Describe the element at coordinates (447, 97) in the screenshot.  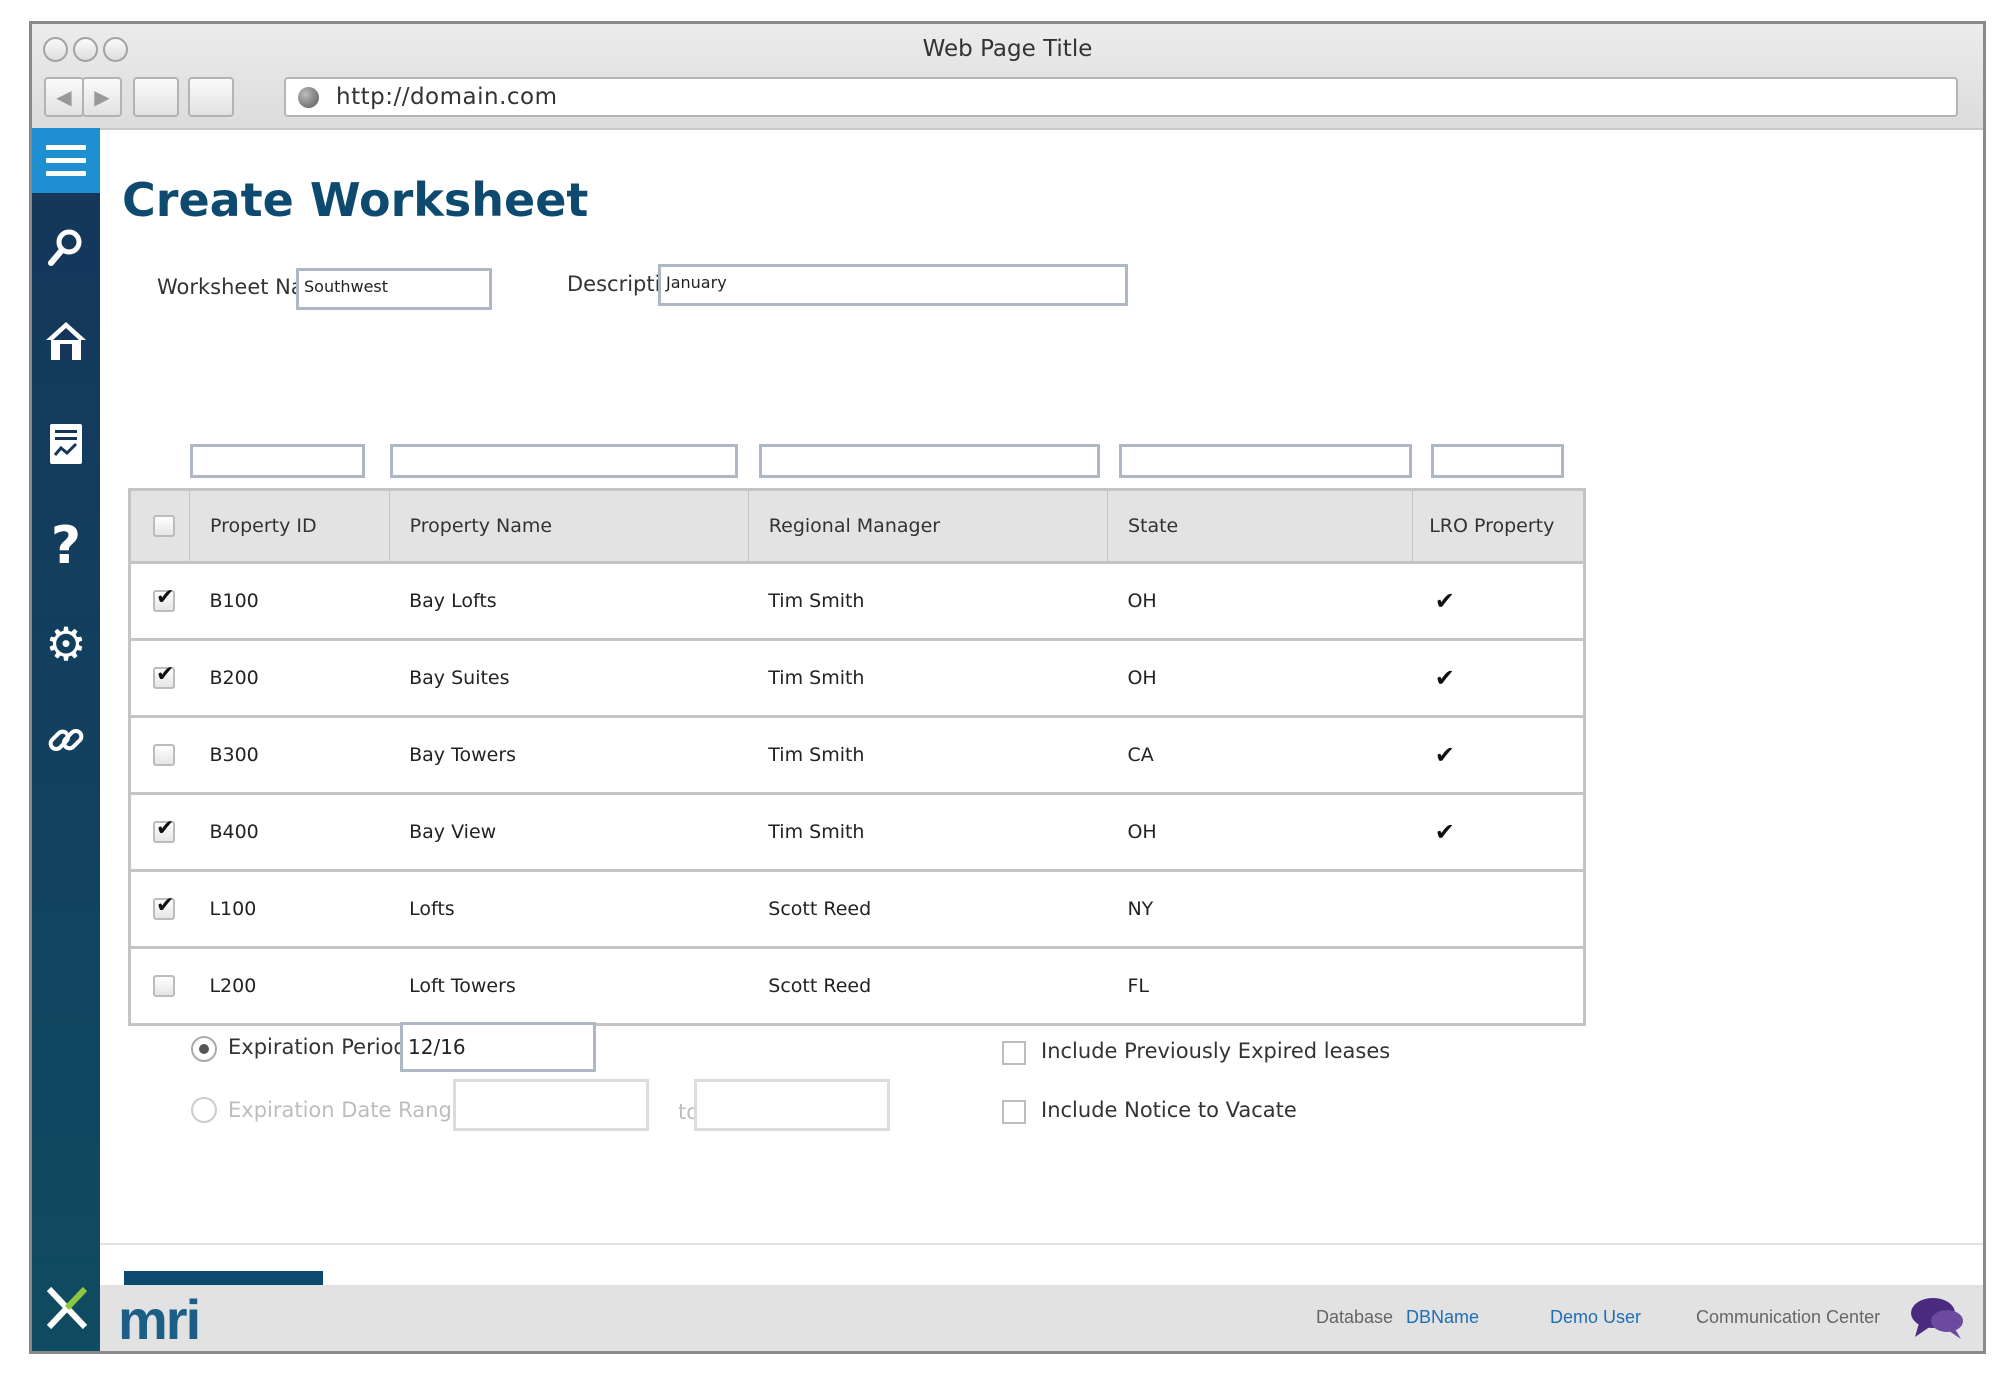
I see `url-text: http://domain.com` at that location.